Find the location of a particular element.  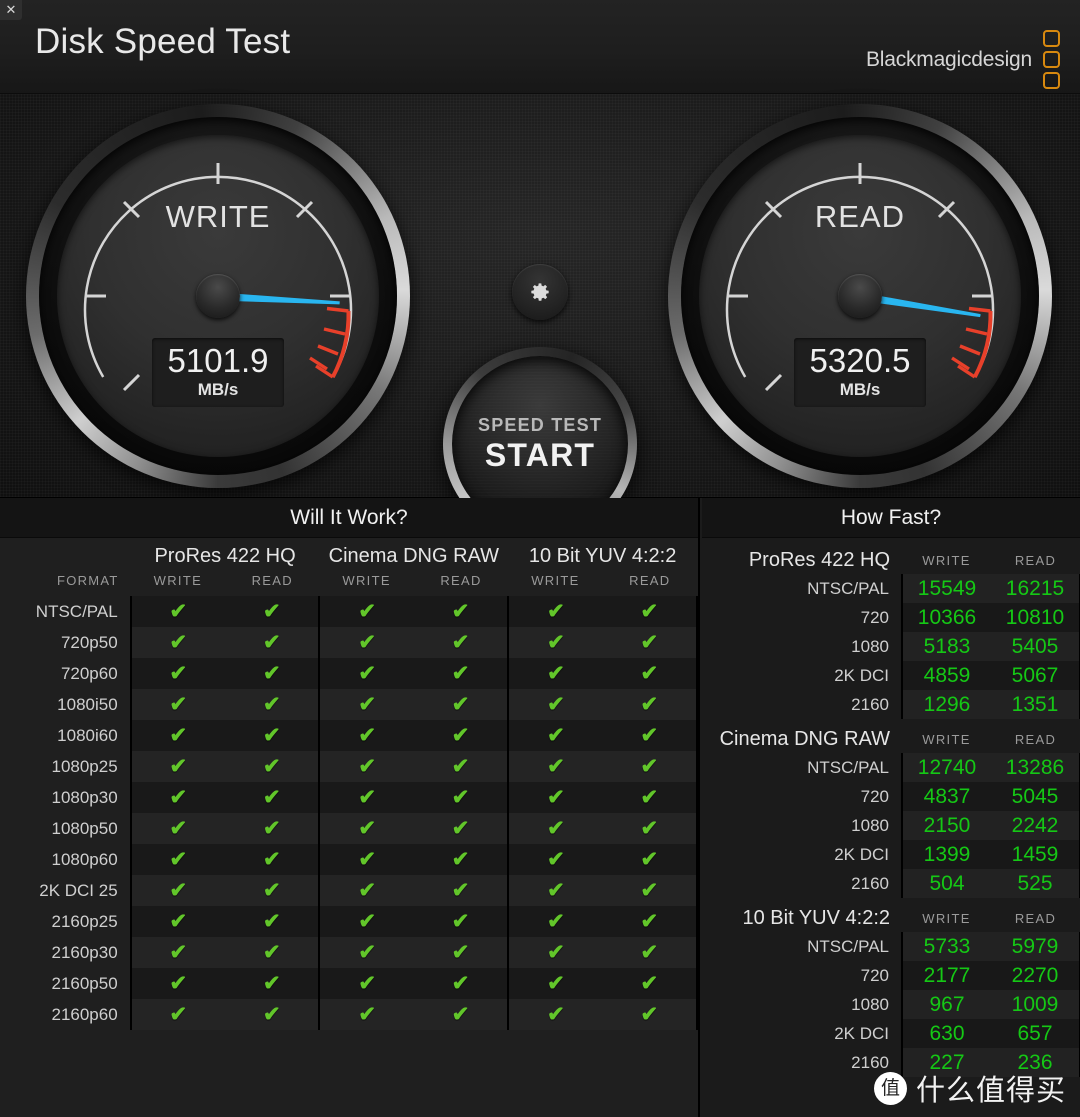

table-row: 720p50 ✔ ✔ ✔ ✔ ✔ ✔ is located at coordinates (349, 642).